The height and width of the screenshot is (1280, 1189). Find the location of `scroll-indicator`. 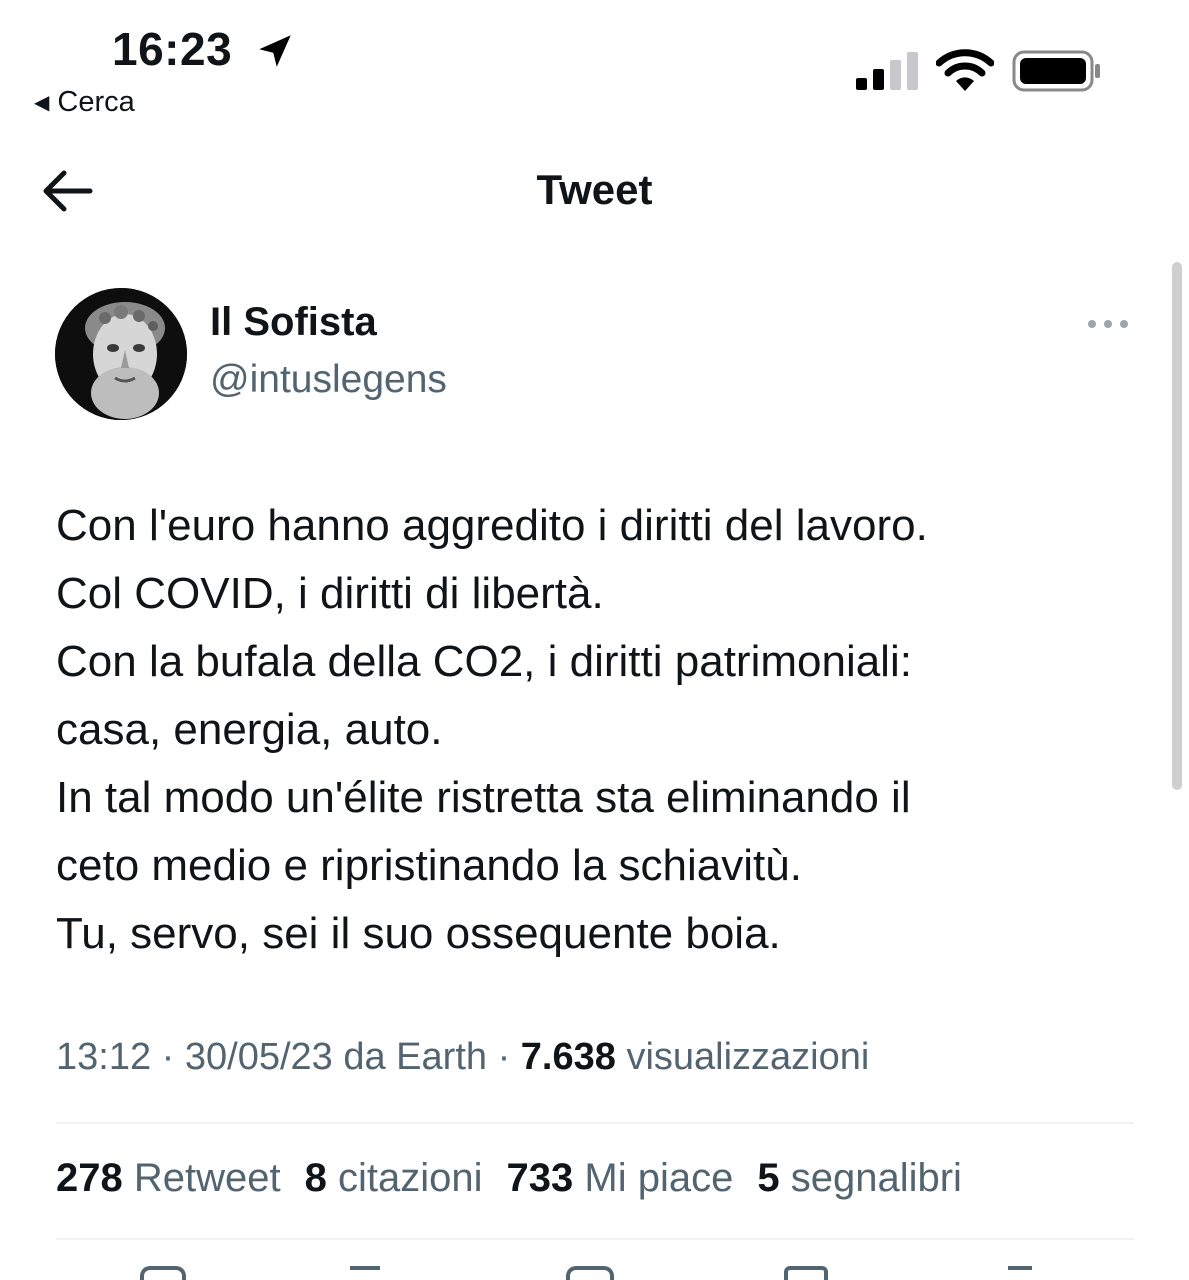

scroll-indicator is located at coordinates (1177, 526).